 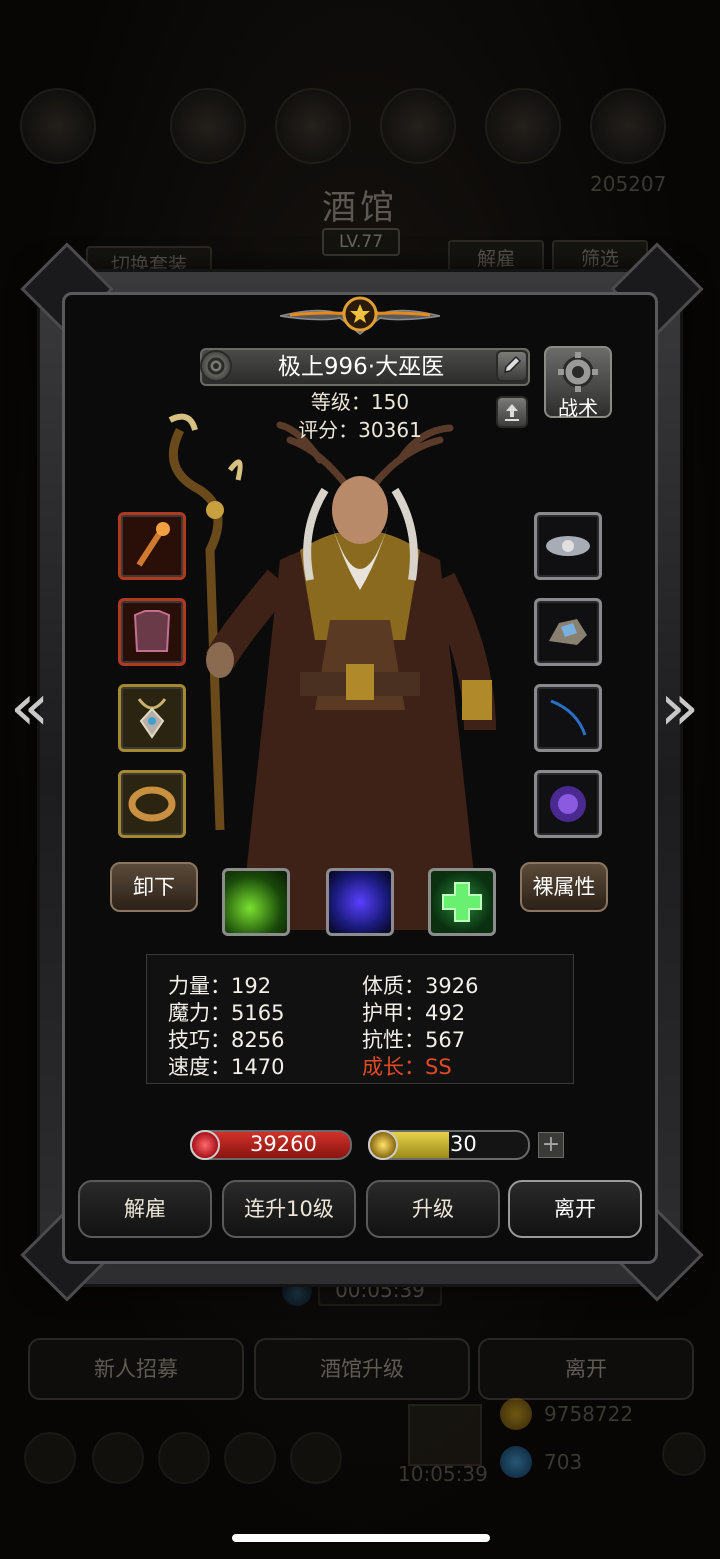 What do you see at coordinates (512, 366) in the screenshot?
I see `rename-edit-icon` at bounding box center [512, 366].